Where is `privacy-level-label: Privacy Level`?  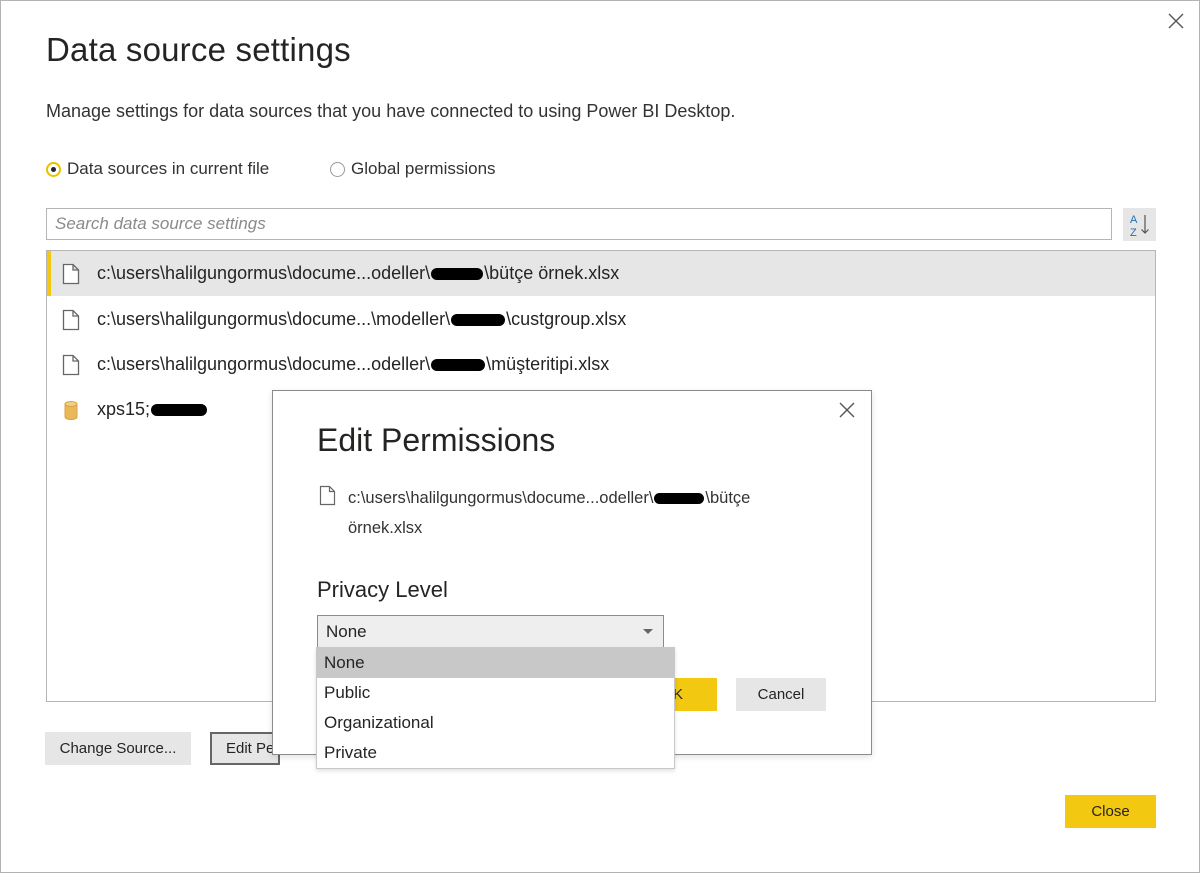 privacy-level-label: Privacy Level is located at coordinates (382, 589).